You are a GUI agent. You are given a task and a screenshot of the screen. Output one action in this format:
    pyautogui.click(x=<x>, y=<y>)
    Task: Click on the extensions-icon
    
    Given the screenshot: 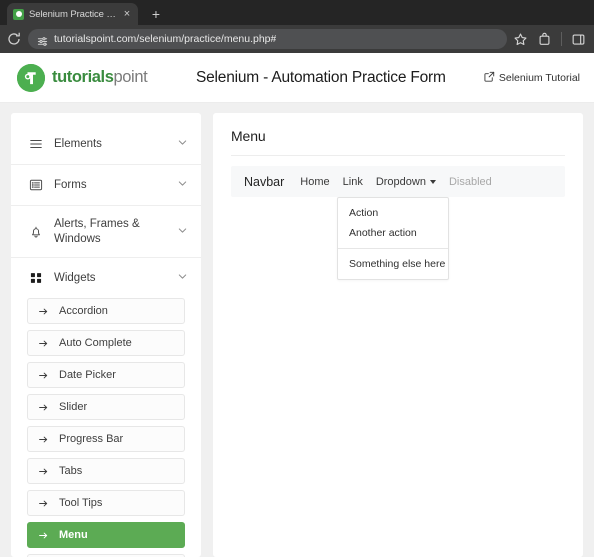 What is the action you would take?
    pyautogui.click(x=544, y=39)
    